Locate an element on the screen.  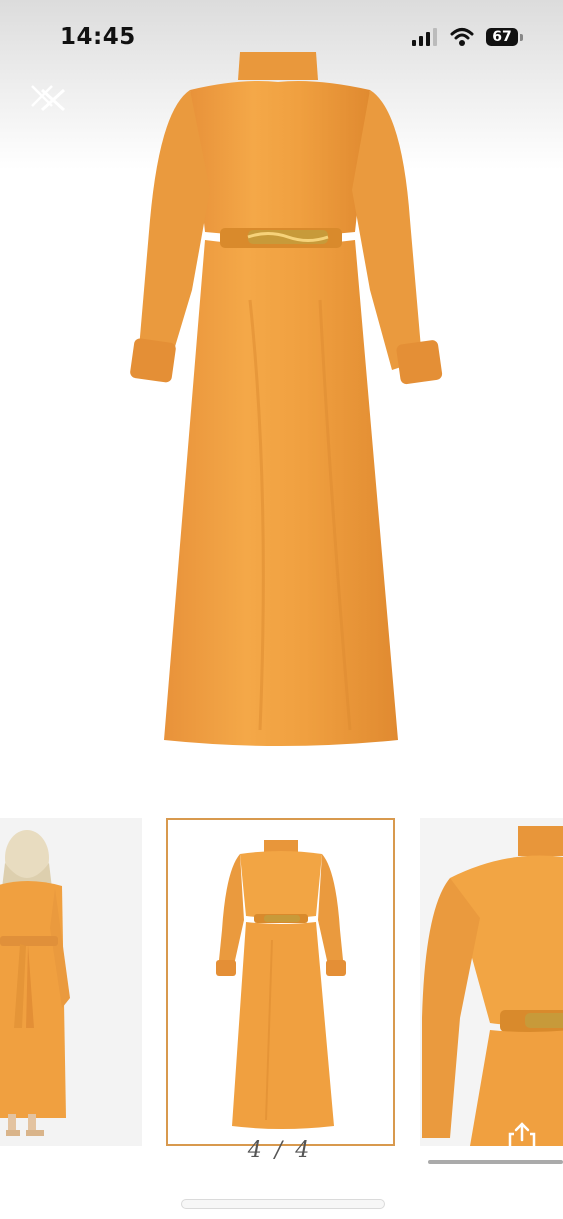
thumbnail-closeup-view is located at coordinates (491, 982).